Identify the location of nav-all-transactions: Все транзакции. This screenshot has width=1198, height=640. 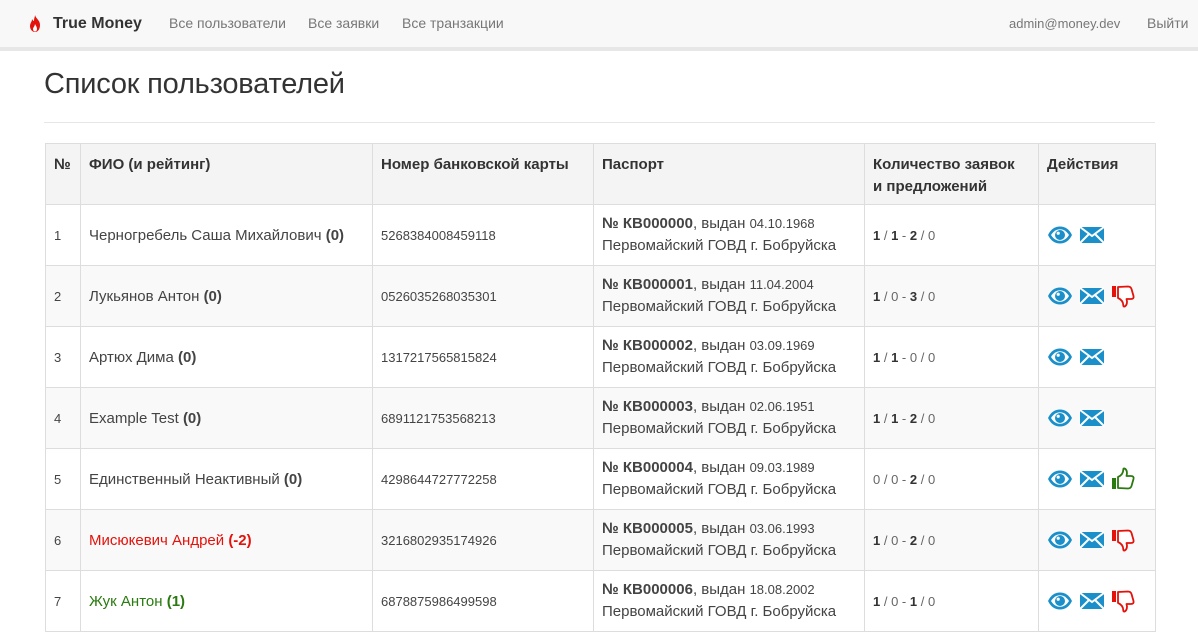
(453, 23).